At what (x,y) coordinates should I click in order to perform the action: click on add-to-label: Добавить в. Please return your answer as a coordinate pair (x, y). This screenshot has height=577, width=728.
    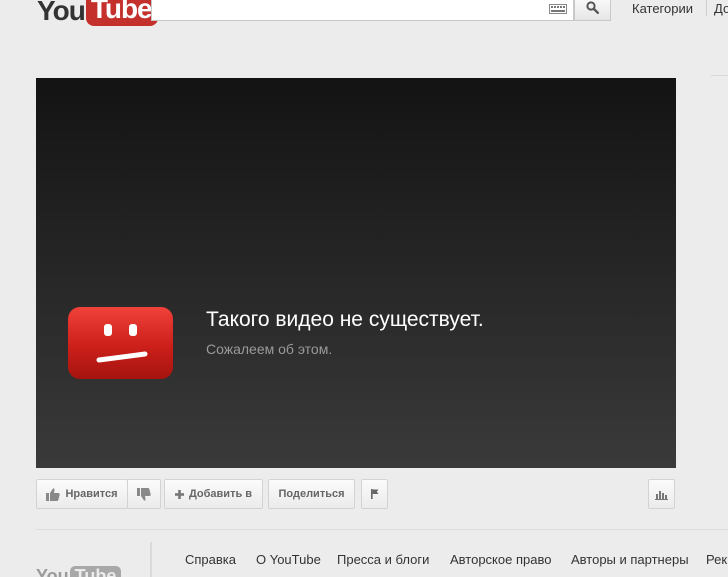
    Looking at the image, I should click on (220, 494).